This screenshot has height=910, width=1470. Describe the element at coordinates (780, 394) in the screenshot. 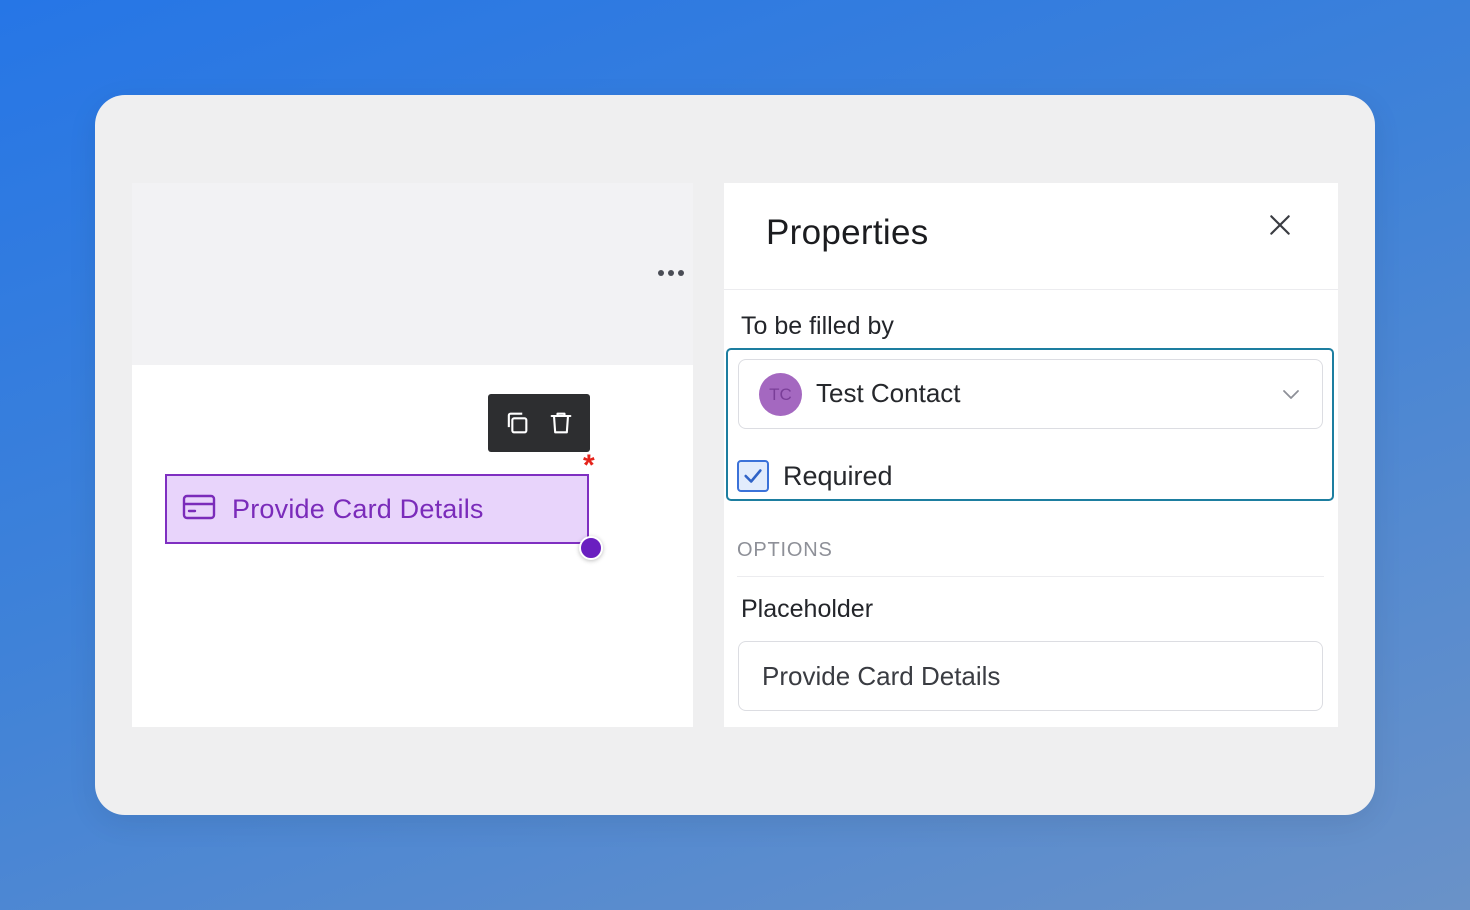

I see `avatar: TC` at that location.